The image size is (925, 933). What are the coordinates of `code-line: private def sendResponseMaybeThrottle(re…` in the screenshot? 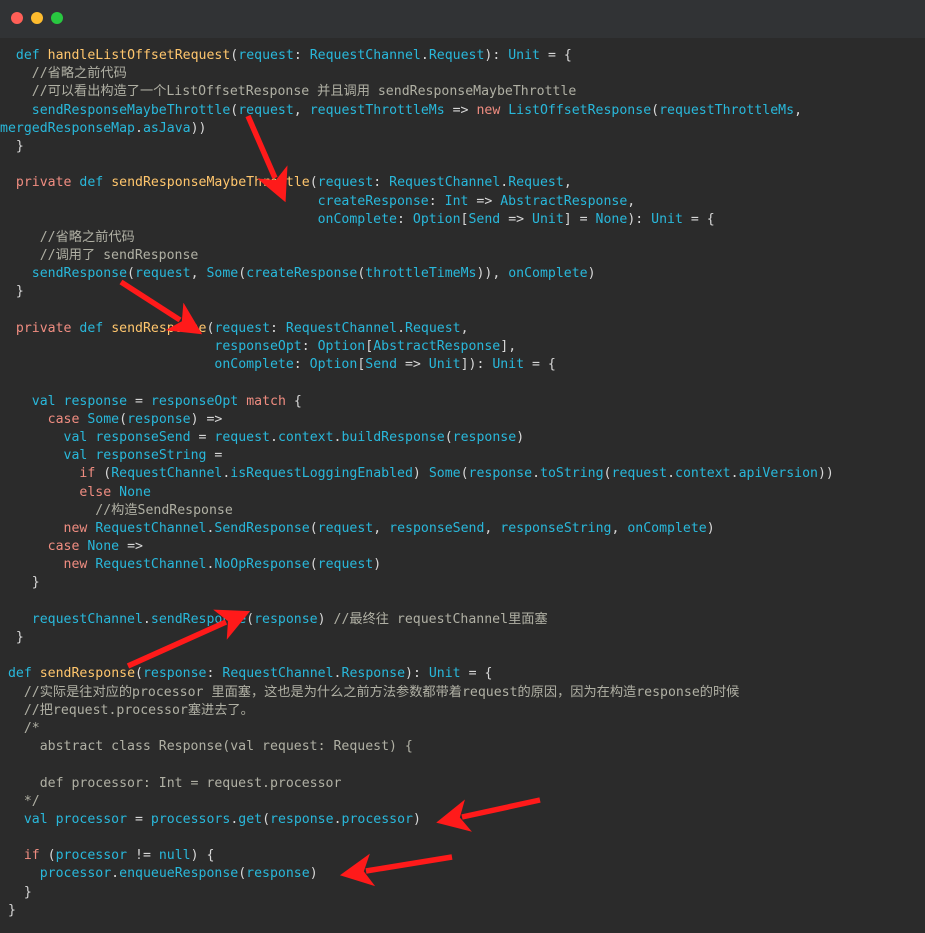 It's located at (293, 183).